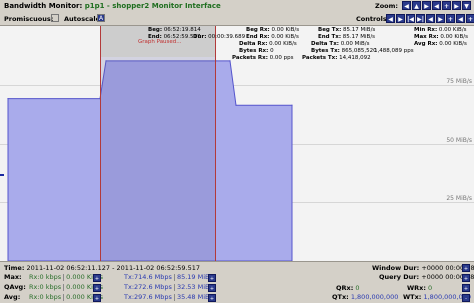 Image resolution: width=474 pixels, height=303 pixels. Describe the element at coordinates (420, 18) in the screenshot. I see `control-button-3: ▶|` at that location.